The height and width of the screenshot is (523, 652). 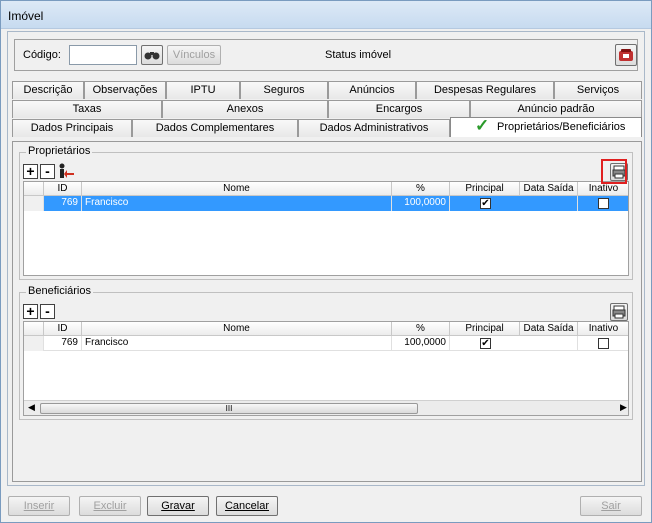 What do you see at coordinates (561, 127) in the screenshot?
I see `tab-label: Proprietários/Beneficiários` at bounding box center [561, 127].